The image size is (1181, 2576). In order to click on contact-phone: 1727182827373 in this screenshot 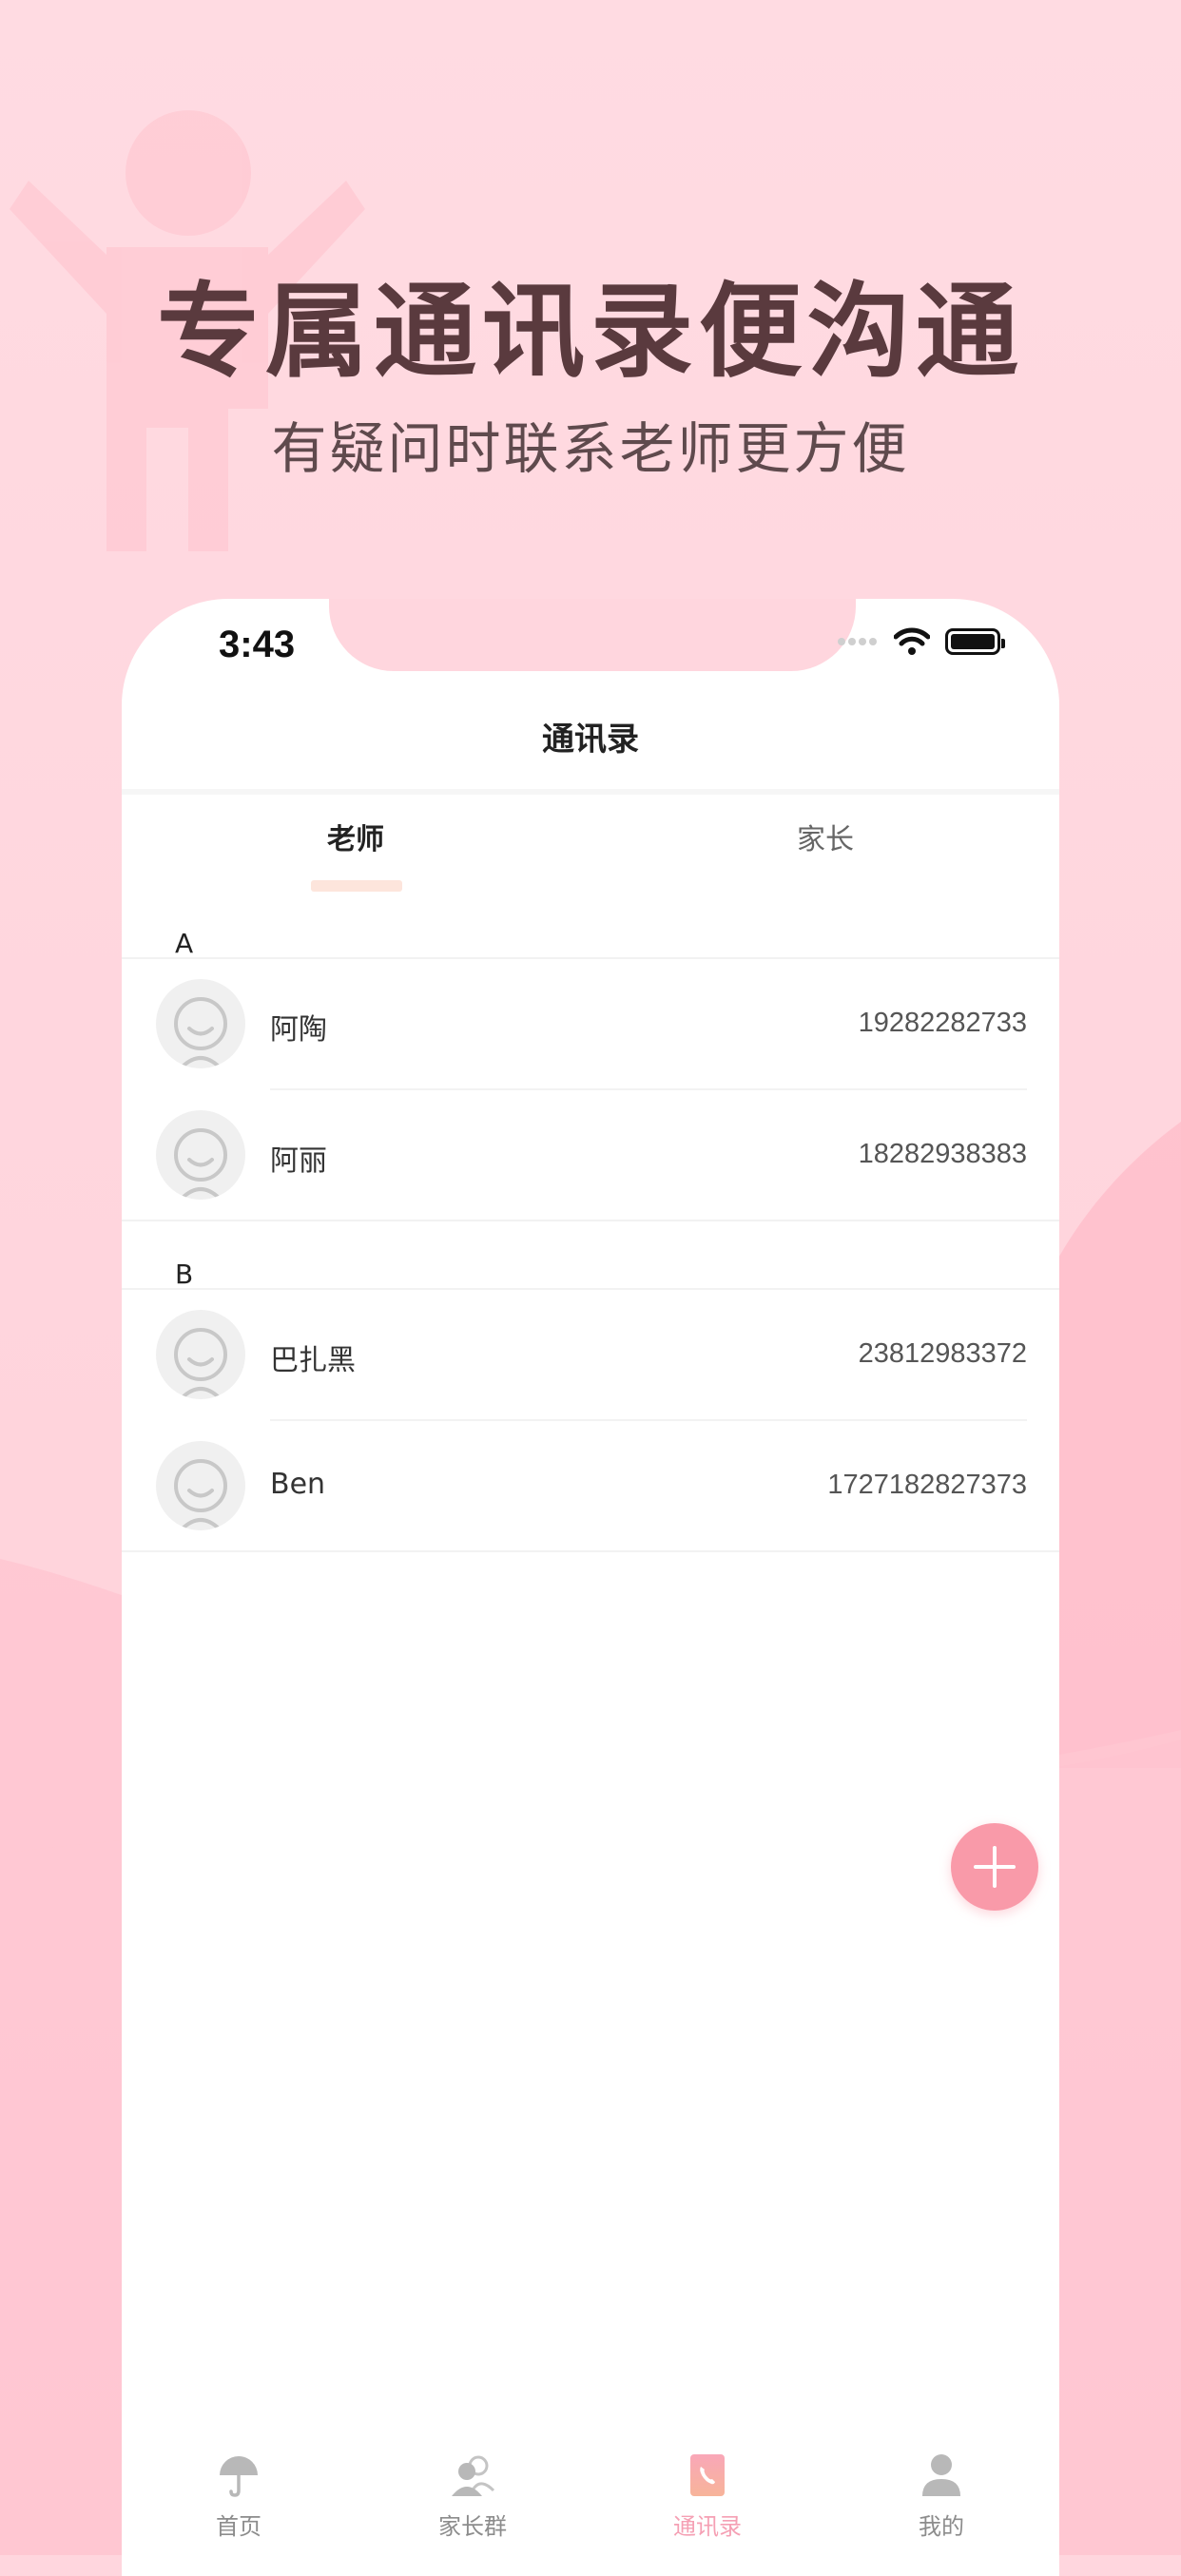, I will do `click(927, 1485)`.